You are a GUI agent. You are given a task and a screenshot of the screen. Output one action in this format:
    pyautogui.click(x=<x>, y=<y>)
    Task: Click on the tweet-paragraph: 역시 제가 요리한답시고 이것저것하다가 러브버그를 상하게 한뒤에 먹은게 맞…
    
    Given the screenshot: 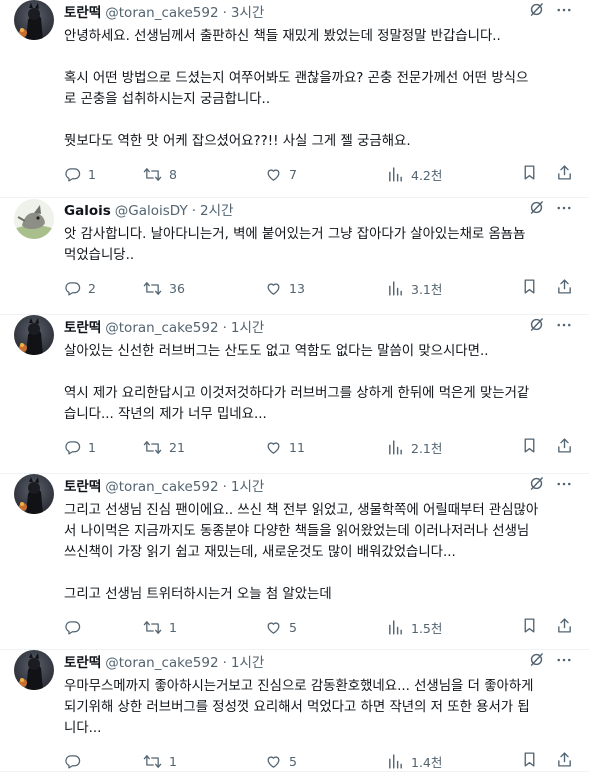 What is the action you would take?
    pyautogui.click(x=297, y=404)
    